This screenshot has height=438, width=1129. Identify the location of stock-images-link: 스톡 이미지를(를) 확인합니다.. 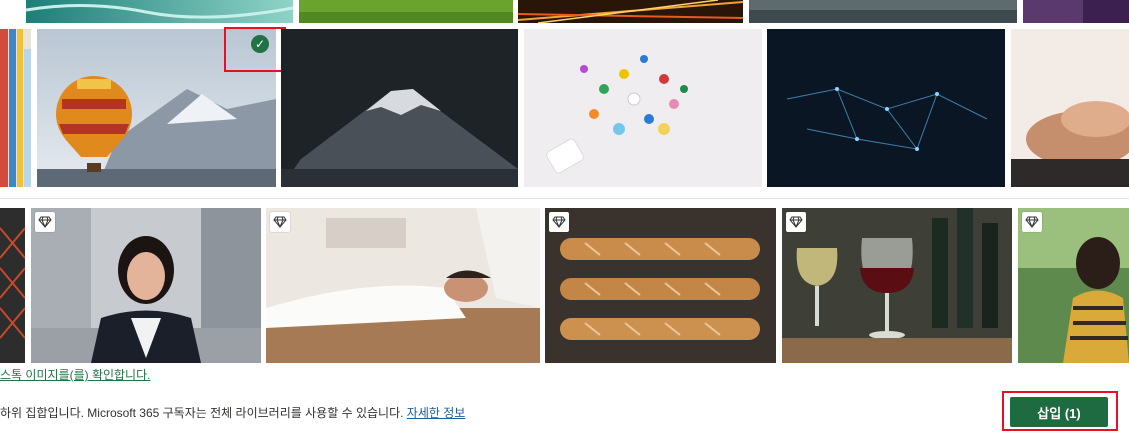
(75, 374).